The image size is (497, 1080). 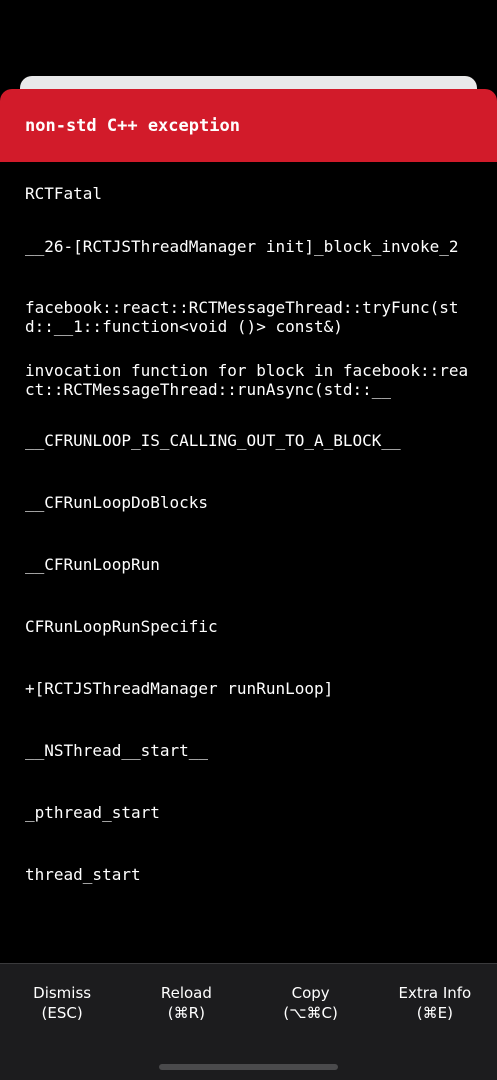 I want to click on dismiss-button: Dismiss (ESC), so click(x=62, y=1022).